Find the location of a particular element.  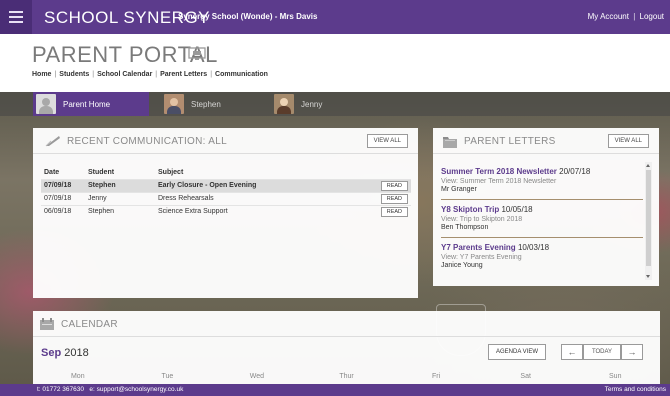

monitor-icon is located at coordinates (197, 53).